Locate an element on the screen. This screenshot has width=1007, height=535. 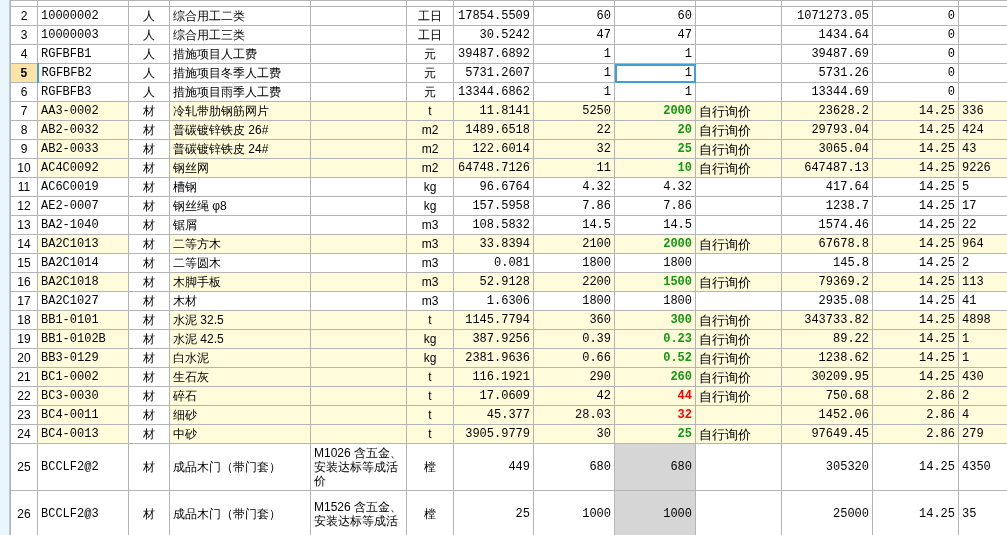
table-cell: 普碳镀锌铁皮 24# is located at coordinates (221, 148).